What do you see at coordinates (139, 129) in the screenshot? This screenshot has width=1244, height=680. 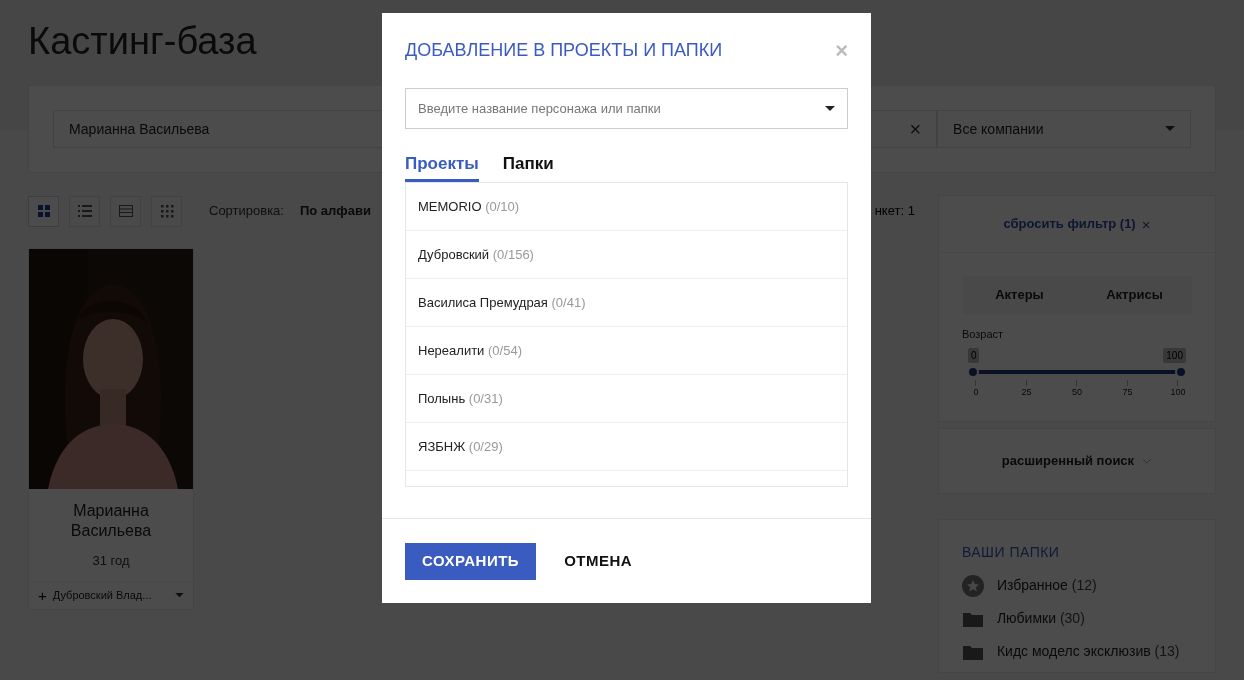 I see `search-value: Марианна Васильева` at bounding box center [139, 129].